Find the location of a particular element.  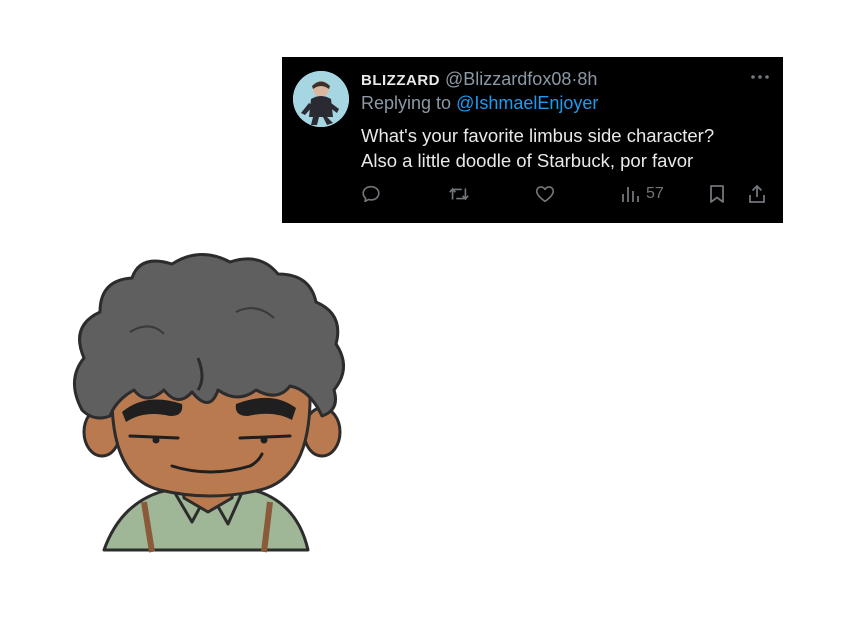

heart-icon is located at coordinates (545, 194).